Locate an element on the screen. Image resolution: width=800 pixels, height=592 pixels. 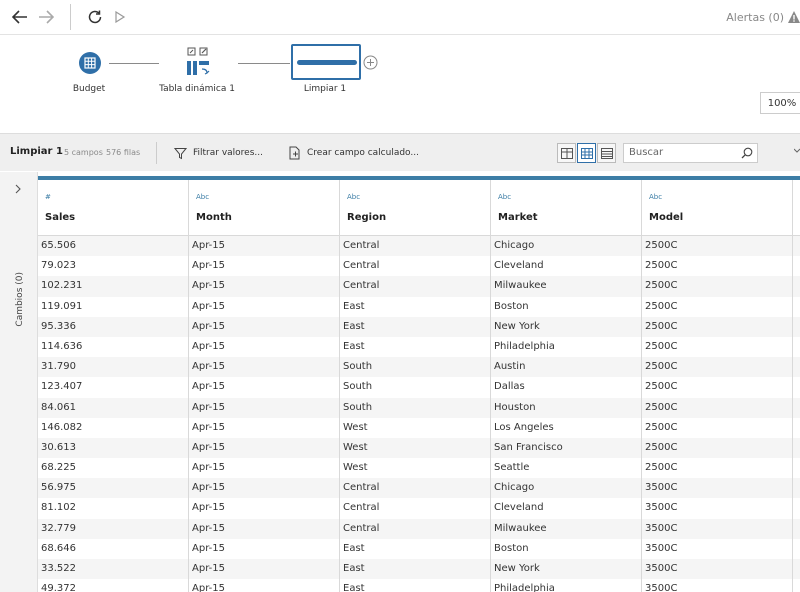
table-cell: 56.975 is located at coordinates (113, 488).